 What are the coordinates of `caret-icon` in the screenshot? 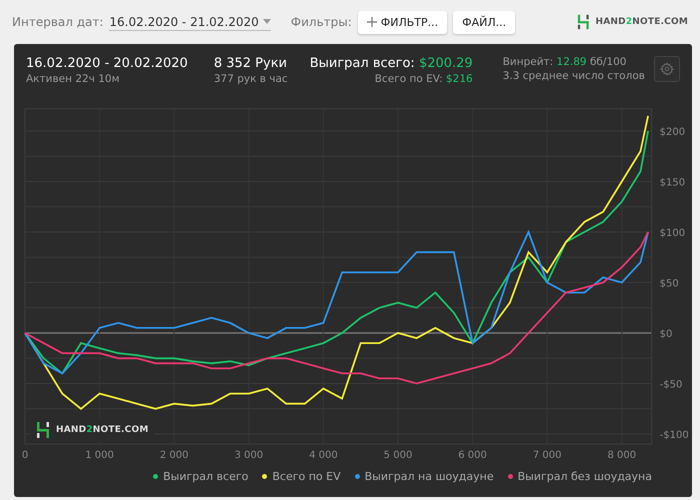 It's located at (266, 21).